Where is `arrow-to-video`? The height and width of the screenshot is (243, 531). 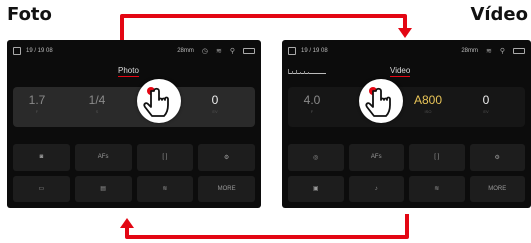
arrow-to-video is located at coordinates (263, 27).